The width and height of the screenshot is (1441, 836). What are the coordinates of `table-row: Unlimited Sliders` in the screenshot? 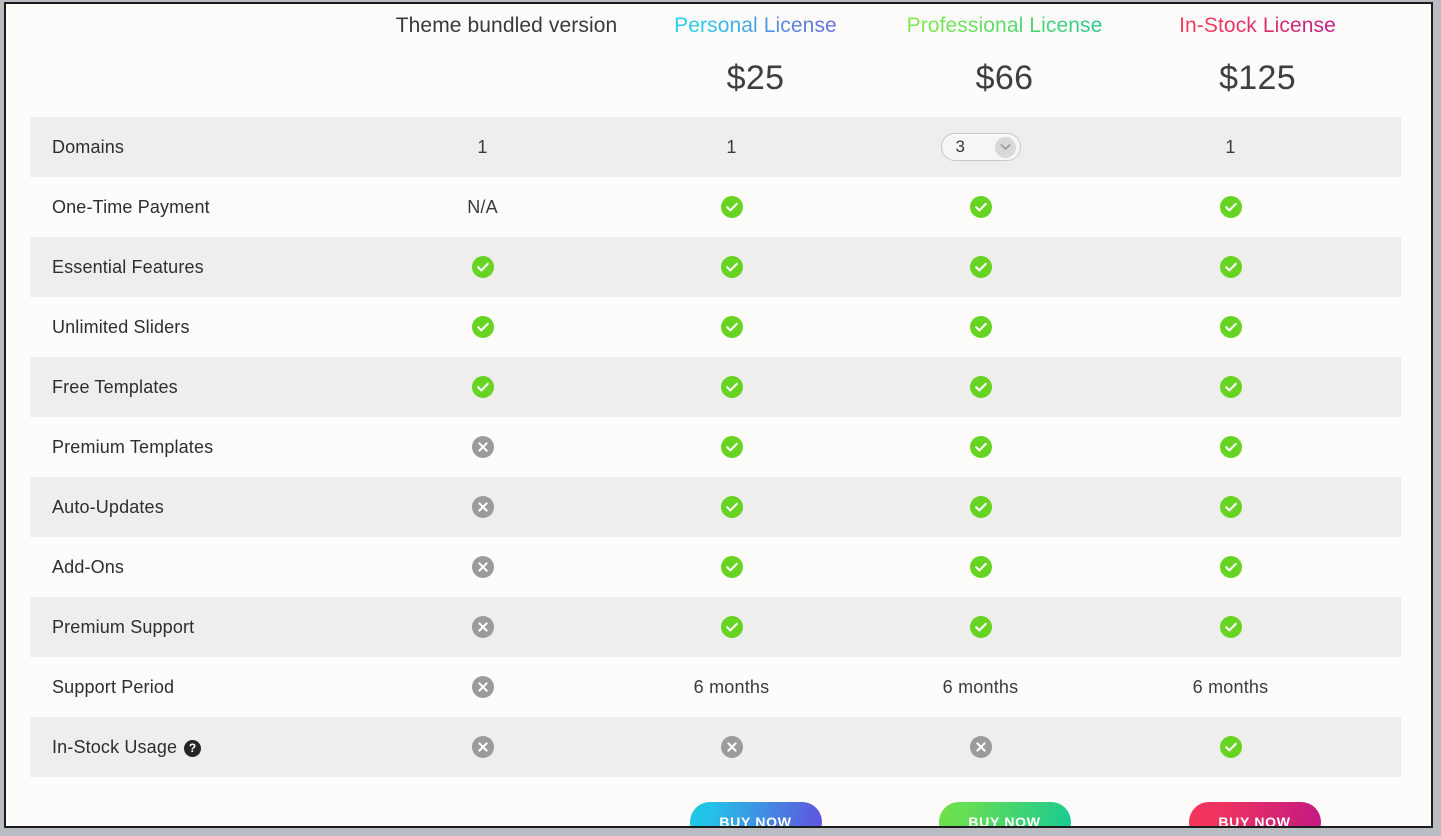 It's located at (715, 327).